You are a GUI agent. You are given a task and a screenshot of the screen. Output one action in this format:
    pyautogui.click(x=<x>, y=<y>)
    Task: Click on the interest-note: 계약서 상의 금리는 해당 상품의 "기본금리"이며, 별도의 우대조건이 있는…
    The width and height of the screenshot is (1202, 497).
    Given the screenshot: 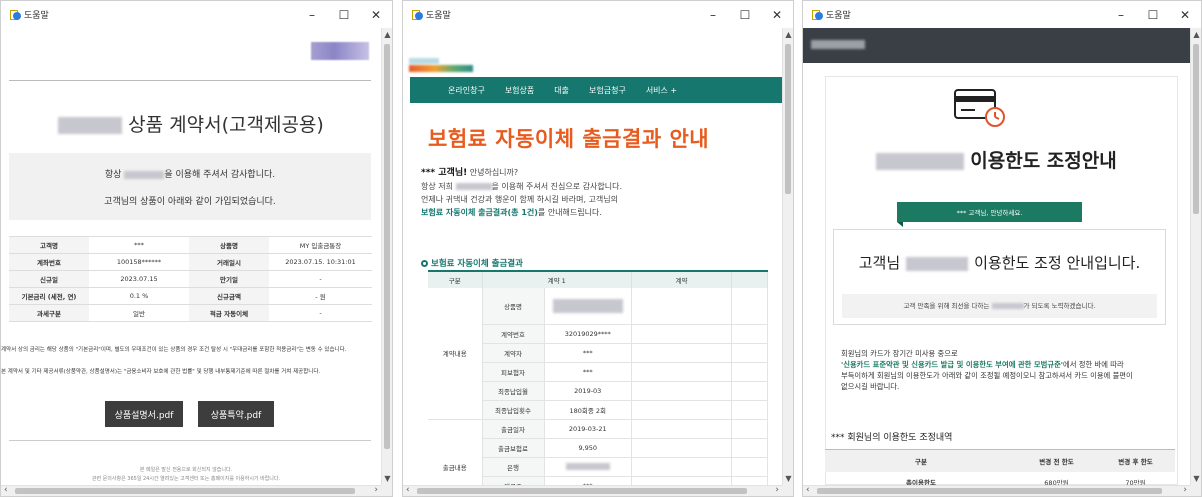 What is the action you would take?
    pyautogui.click(x=174, y=350)
    